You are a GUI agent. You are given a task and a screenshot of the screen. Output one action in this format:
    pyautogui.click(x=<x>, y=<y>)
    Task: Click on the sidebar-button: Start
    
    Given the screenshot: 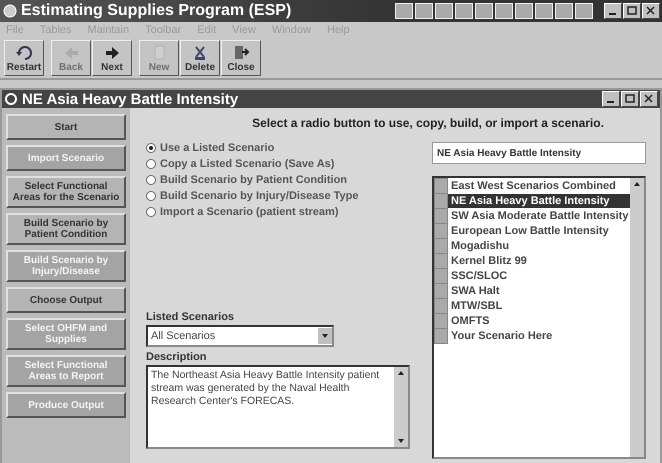 What is the action you would take?
    pyautogui.click(x=66, y=127)
    